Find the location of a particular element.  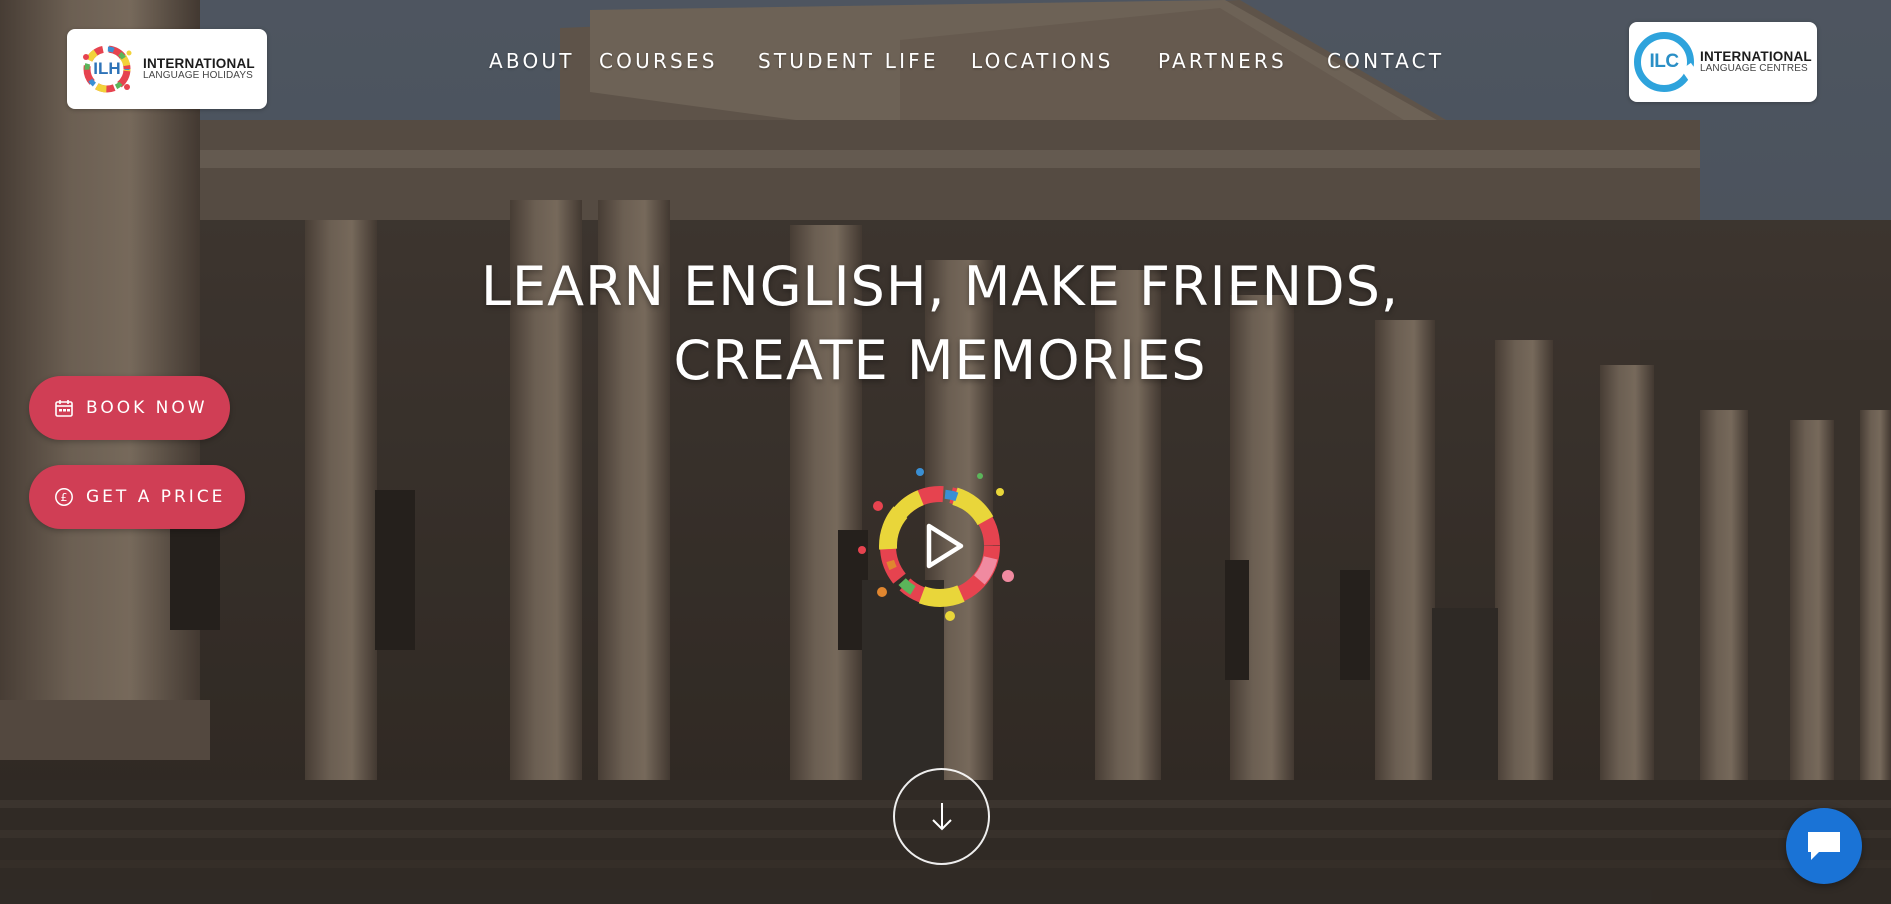

play-icon is located at coordinates (945, 546).